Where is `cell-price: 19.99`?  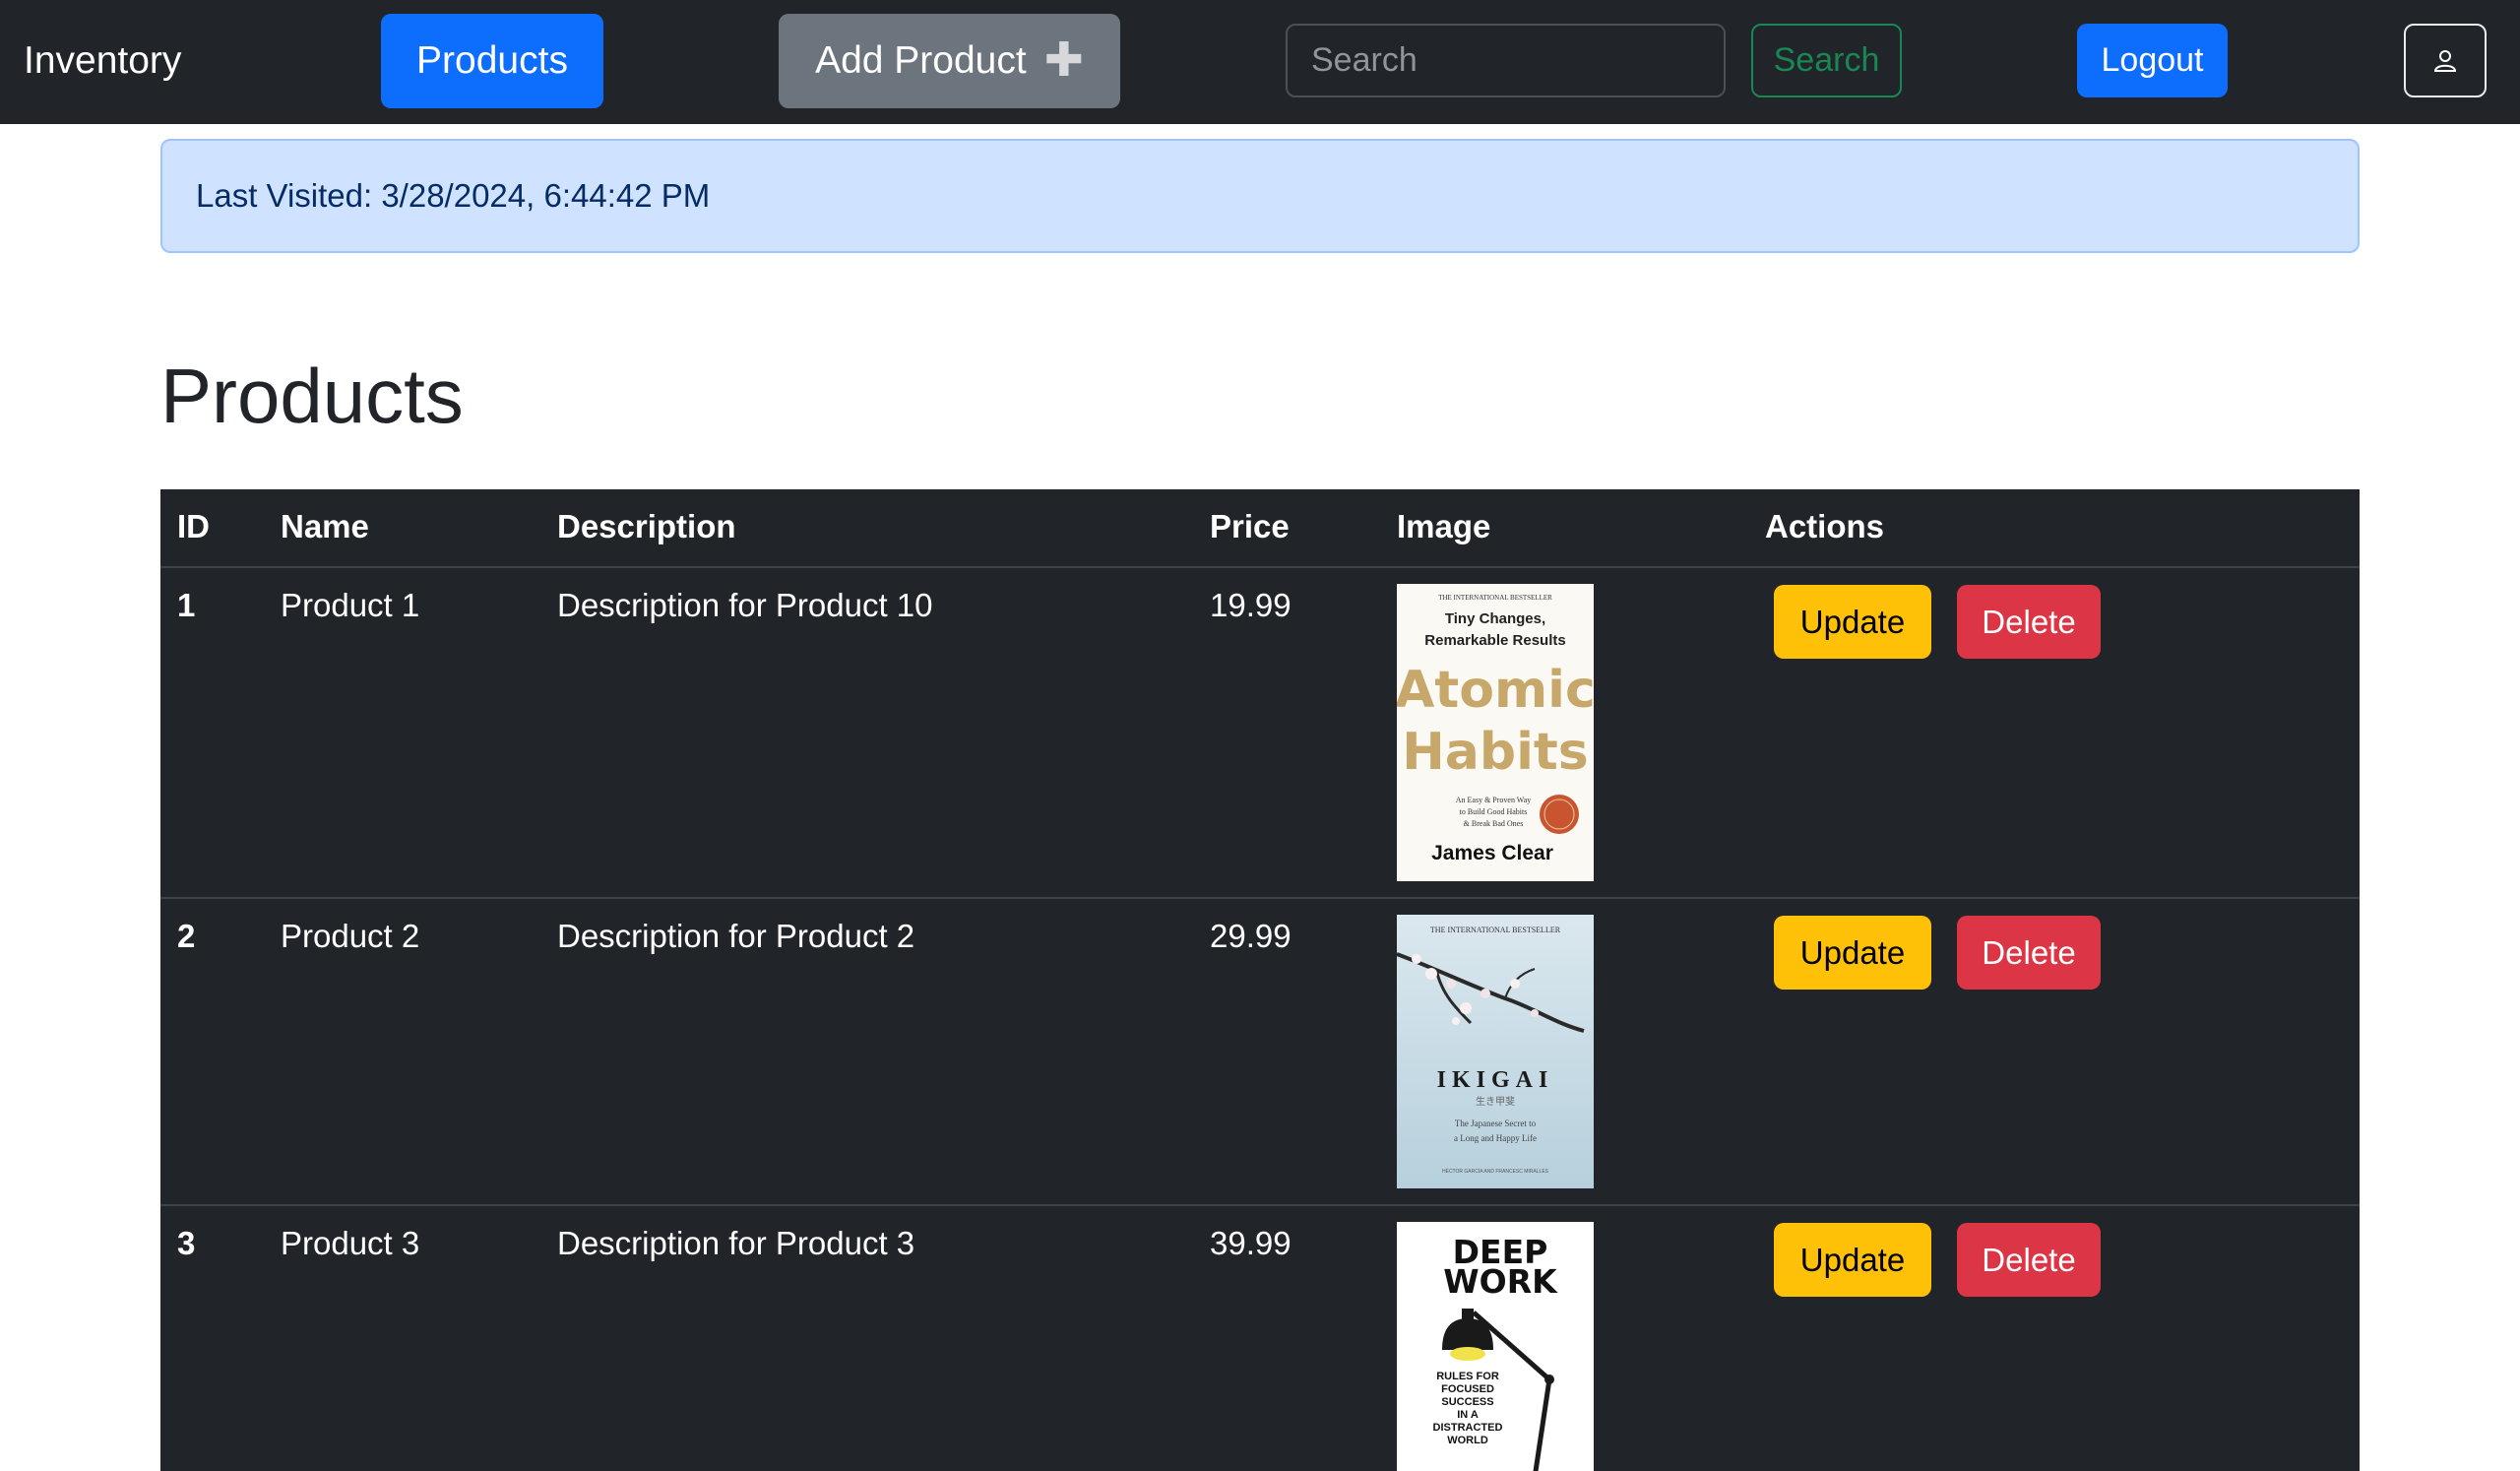 cell-price: 19.99 is located at coordinates (1251, 605).